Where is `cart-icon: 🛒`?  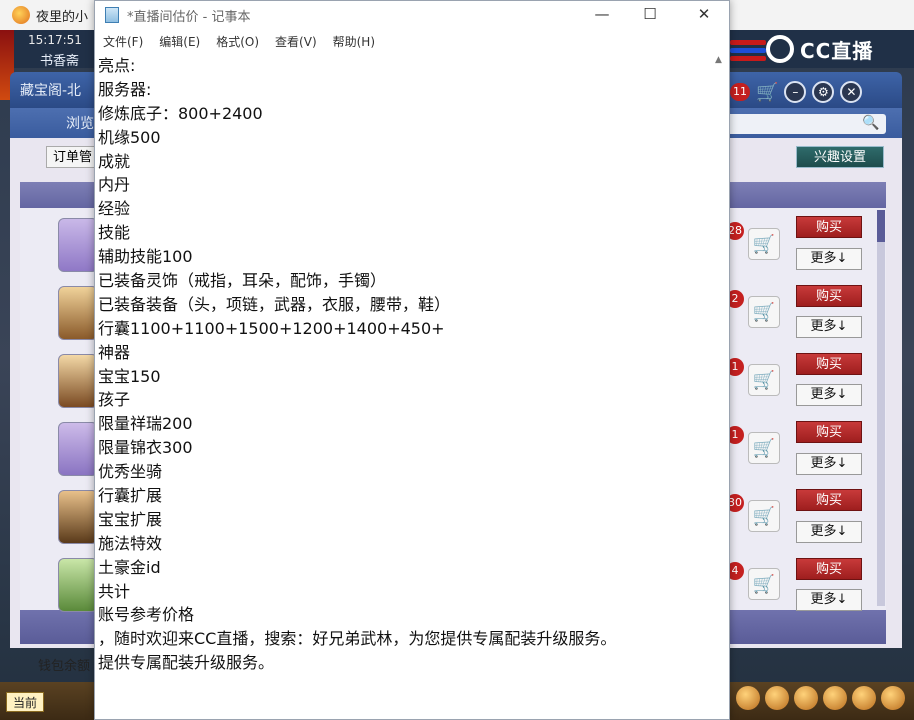 cart-icon: 🛒 is located at coordinates (767, 92).